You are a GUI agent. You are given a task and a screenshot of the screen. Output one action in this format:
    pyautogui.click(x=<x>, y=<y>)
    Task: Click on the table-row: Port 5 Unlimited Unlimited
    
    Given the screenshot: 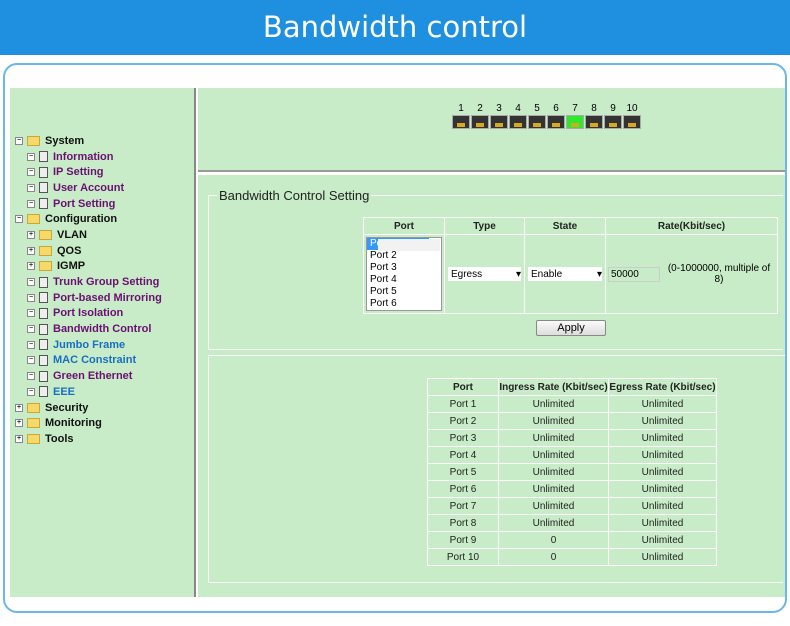 What is the action you would take?
    pyautogui.click(x=572, y=472)
    